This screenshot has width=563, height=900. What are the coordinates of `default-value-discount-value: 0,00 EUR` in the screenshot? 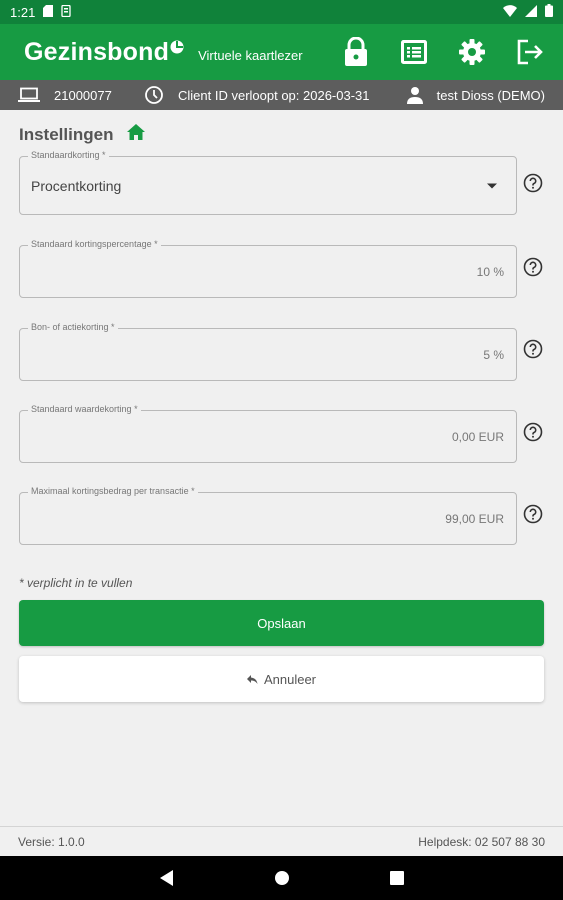 It's located at (477, 436).